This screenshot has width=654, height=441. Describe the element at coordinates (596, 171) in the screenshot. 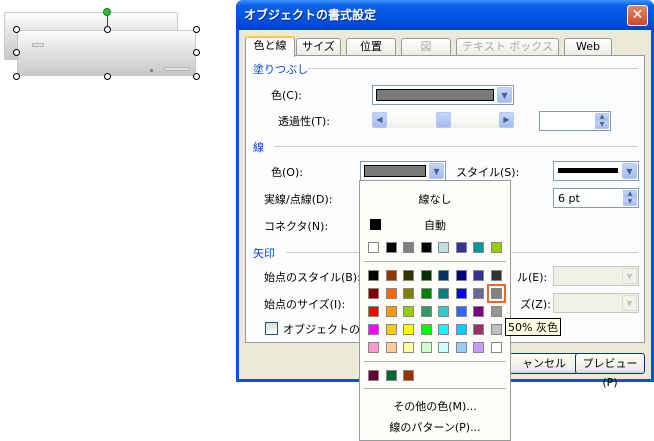

I see `line-style-dropdown: ▼` at that location.